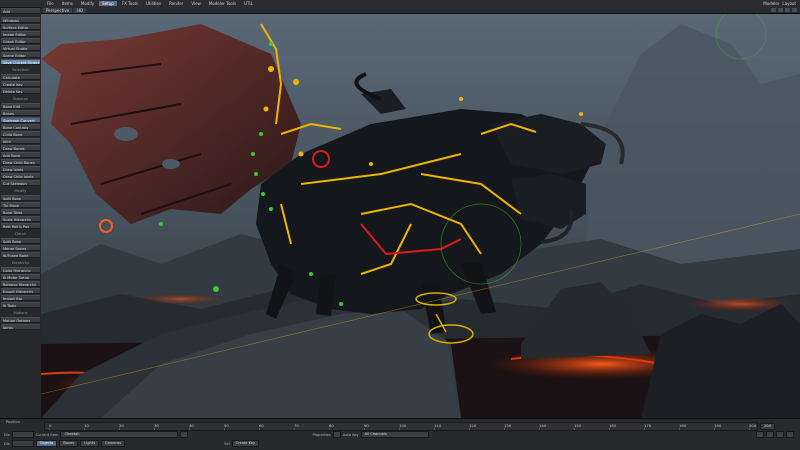 The image size is (800, 450). I want to click on current-item-select: Cheetah, so click(119, 434).